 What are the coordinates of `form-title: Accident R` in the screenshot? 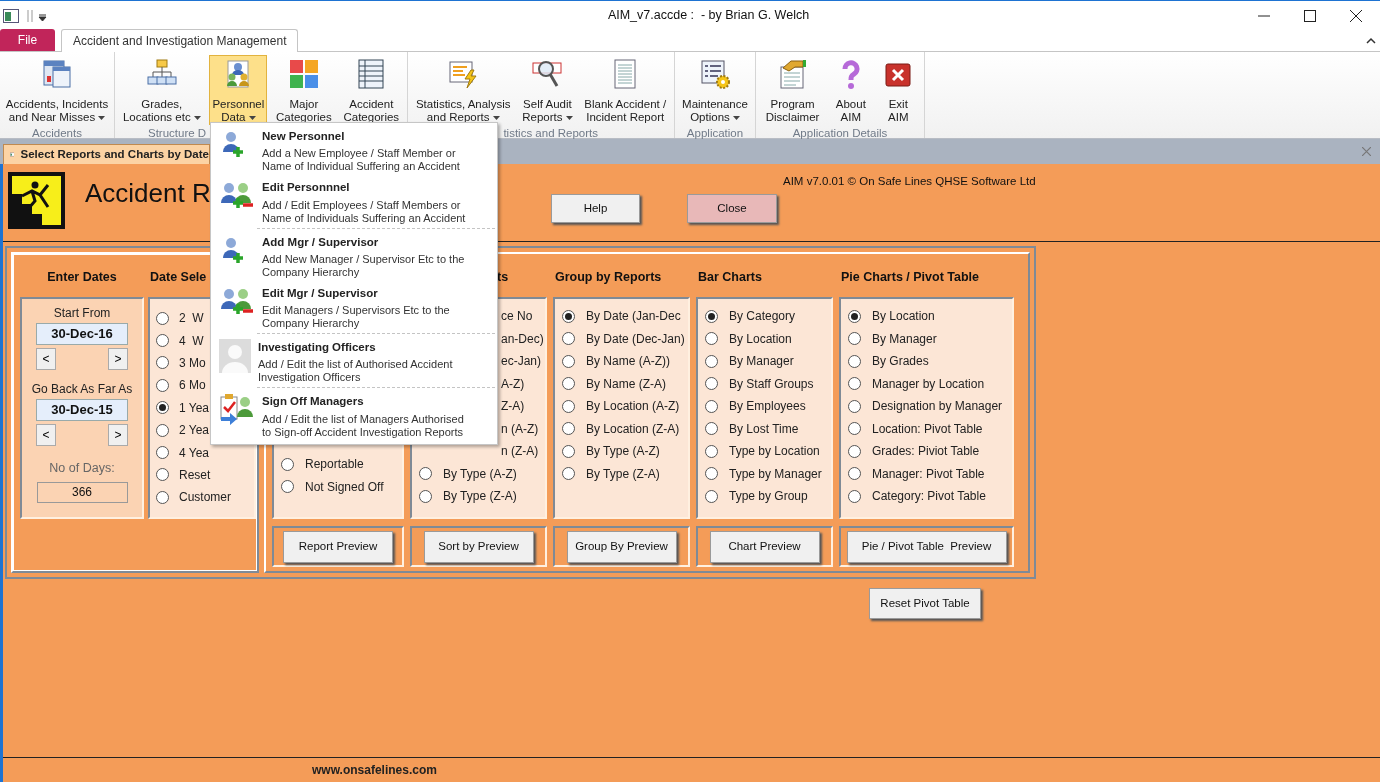 It's located at (148, 193).